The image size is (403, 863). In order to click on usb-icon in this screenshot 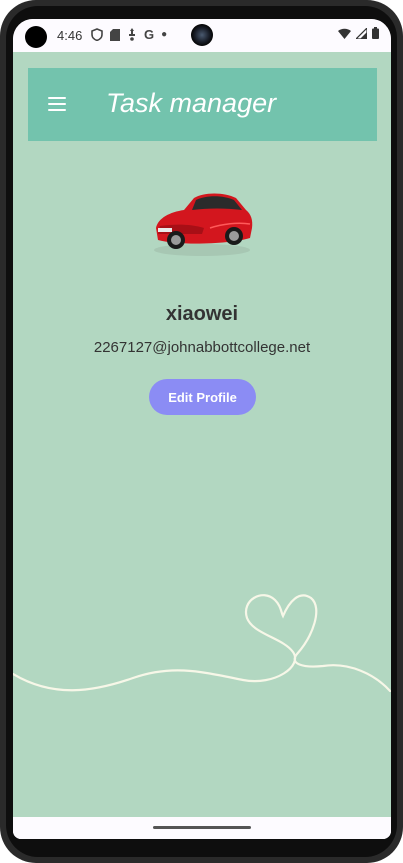, I will do `click(132, 34)`.